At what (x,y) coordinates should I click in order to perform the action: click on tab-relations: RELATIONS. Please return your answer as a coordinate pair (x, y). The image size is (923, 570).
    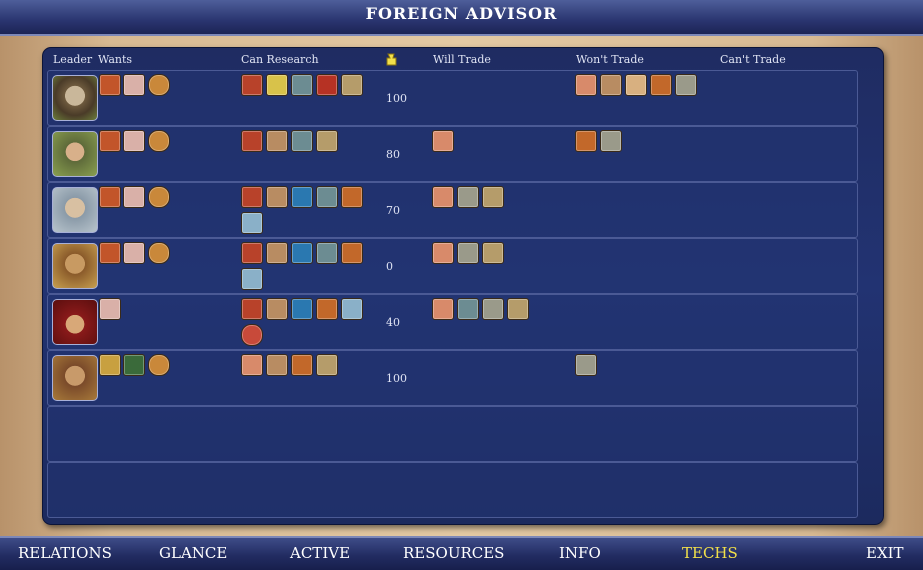
    Looking at the image, I should click on (65, 553).